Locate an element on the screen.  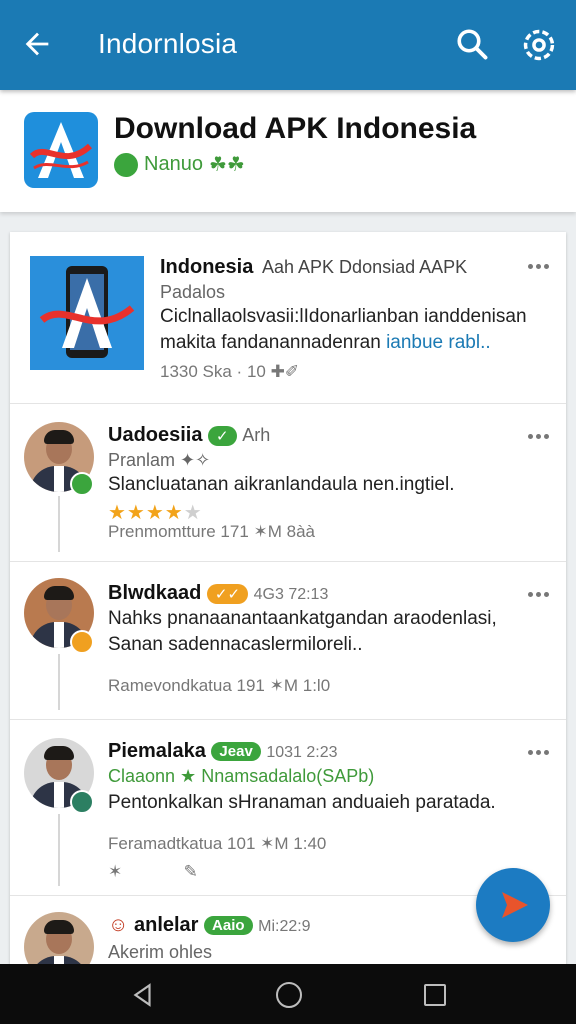
featured-link: ianbue rabl.. is located at coordinates (438, 342).